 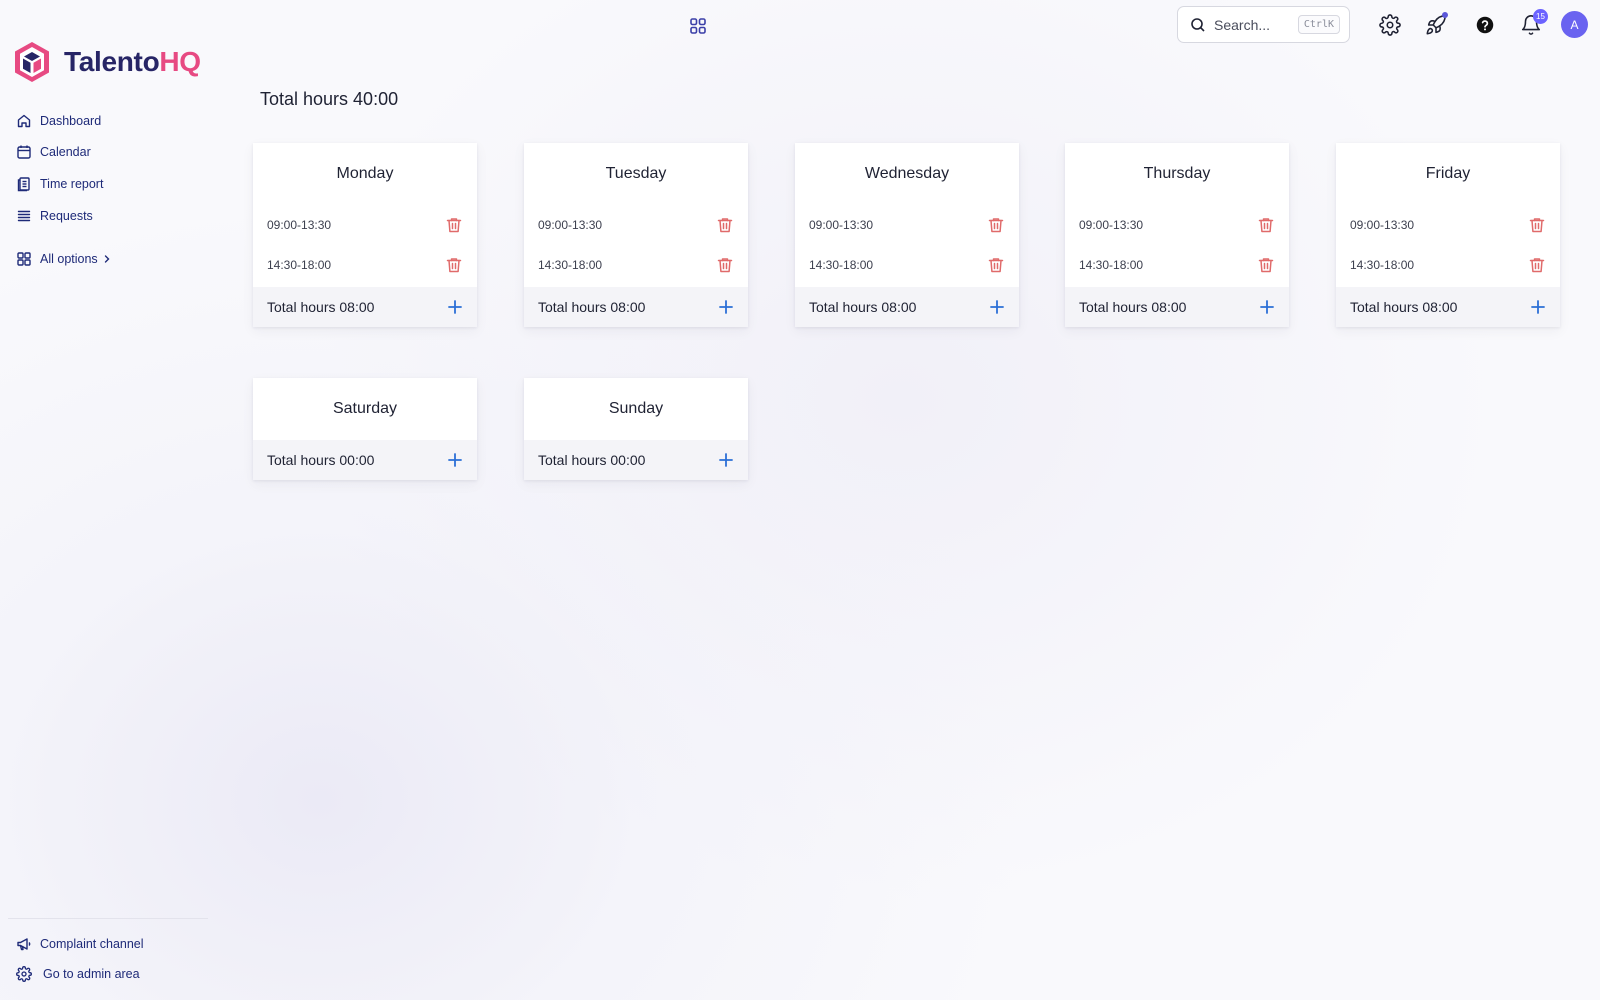 I want to click on app-name: TalentoHQ, so click(x=132, y=61).